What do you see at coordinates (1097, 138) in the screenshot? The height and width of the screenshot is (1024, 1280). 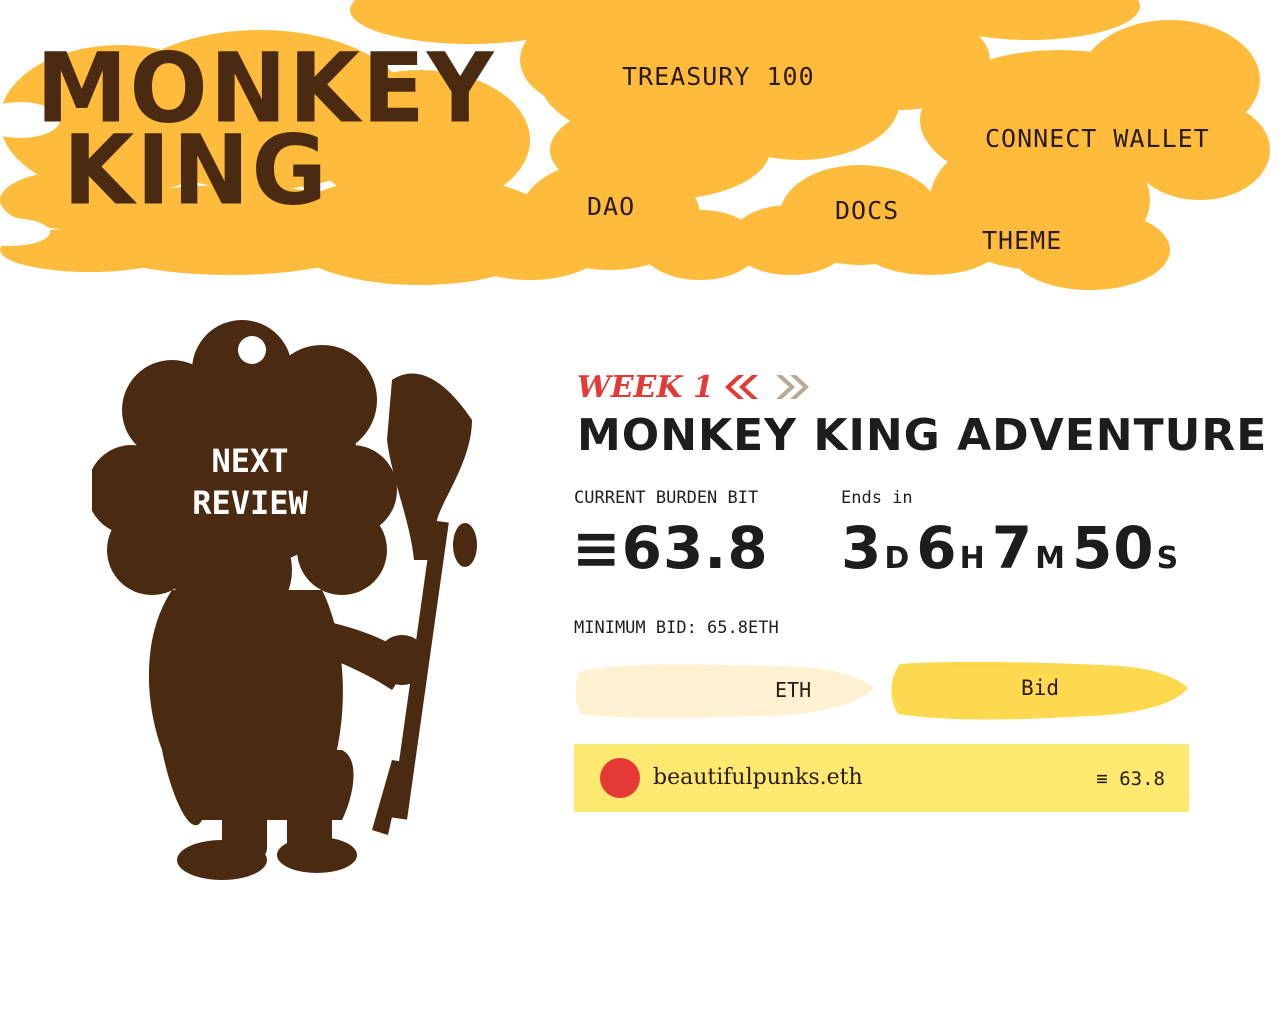 I see `connect-wallet-button: CONNECT WALLET` at bounding box center [1097, 138].